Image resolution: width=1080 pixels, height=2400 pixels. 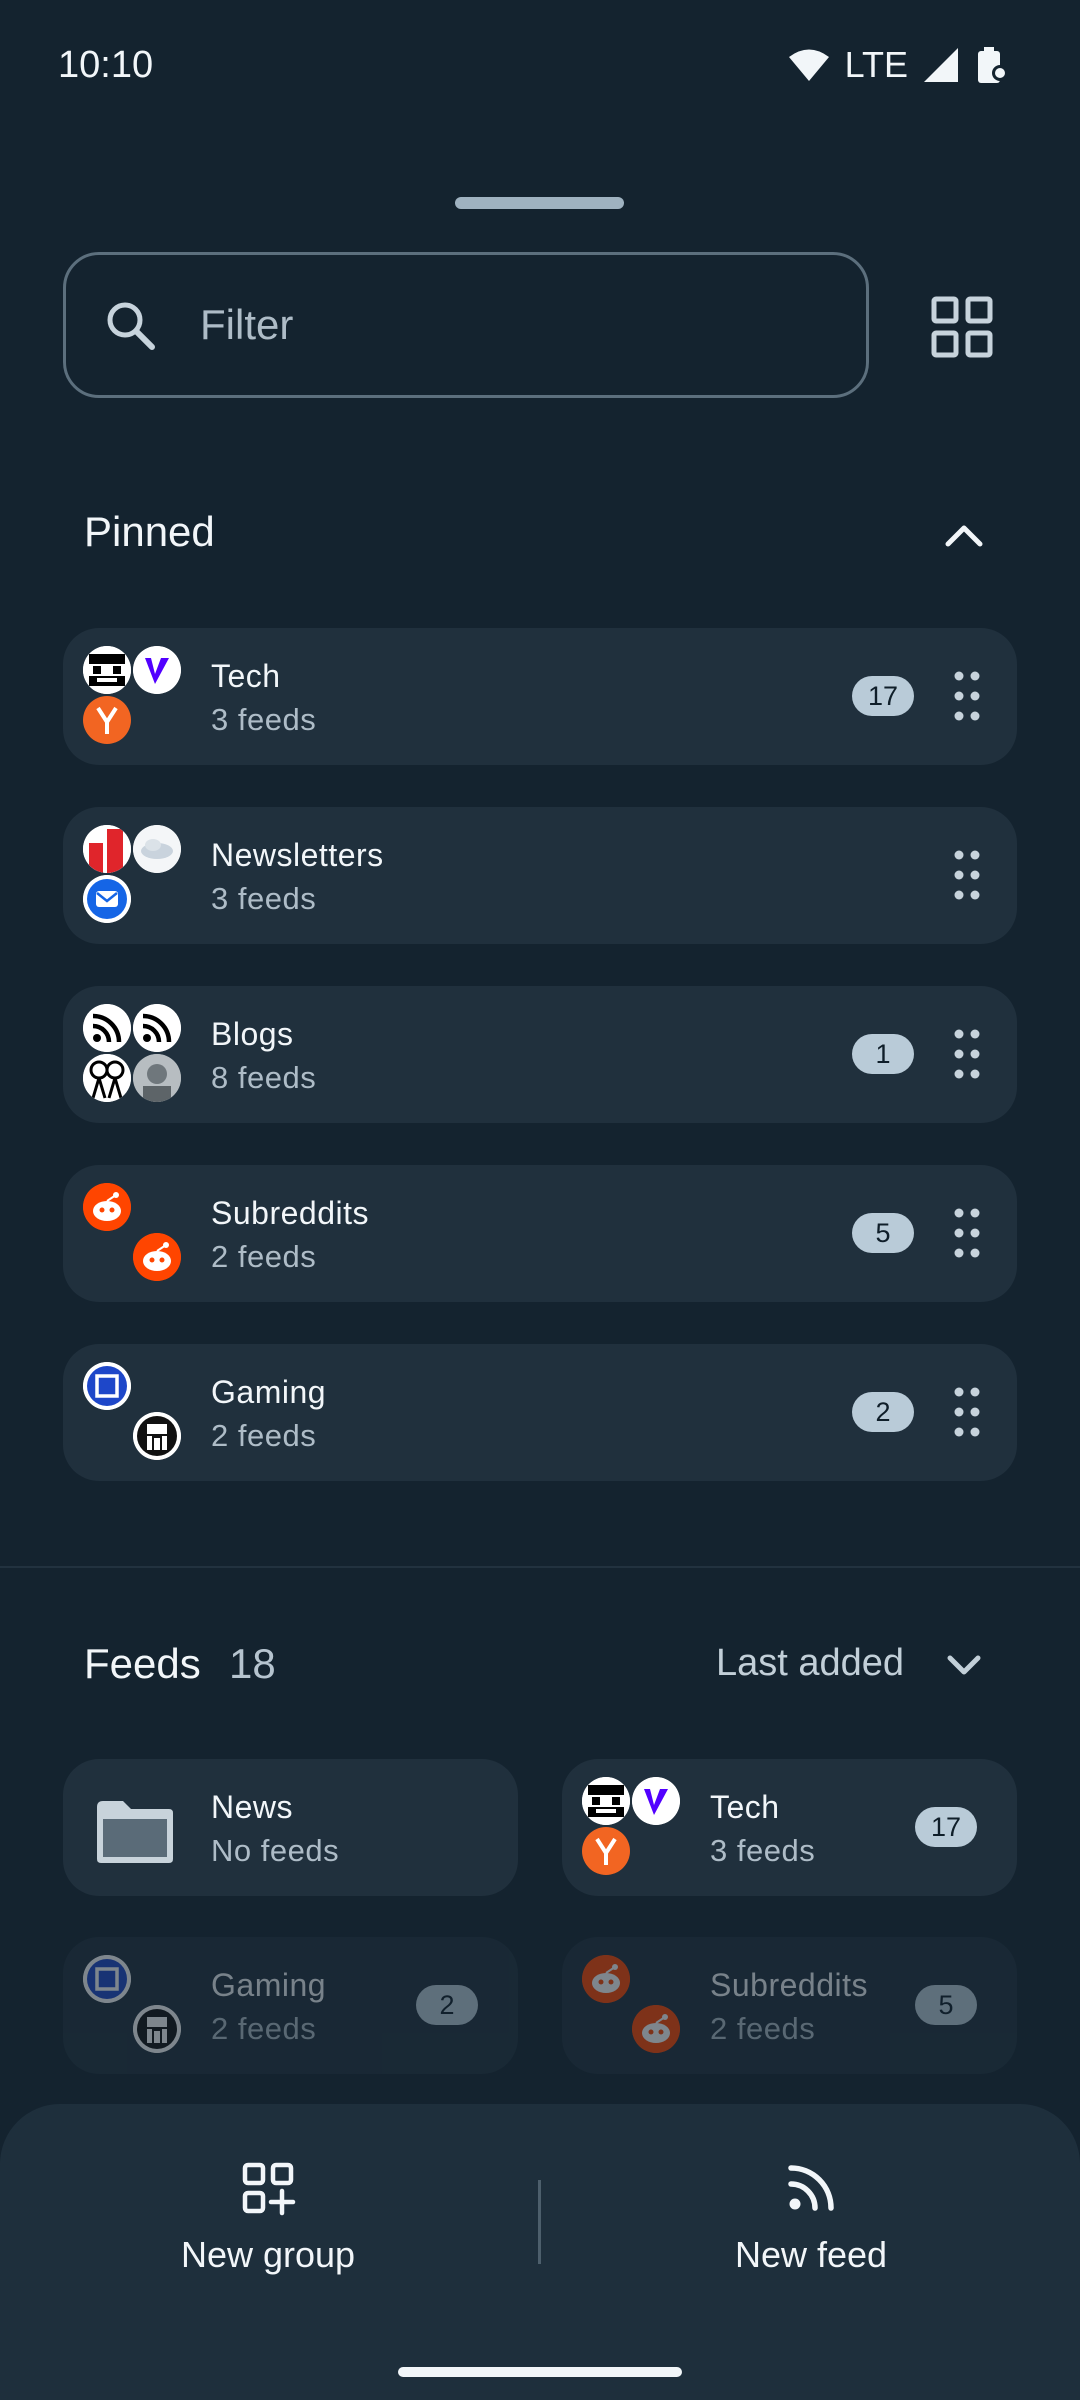 I want to click on new-group-label: New group, so click(x=268, y=2254).